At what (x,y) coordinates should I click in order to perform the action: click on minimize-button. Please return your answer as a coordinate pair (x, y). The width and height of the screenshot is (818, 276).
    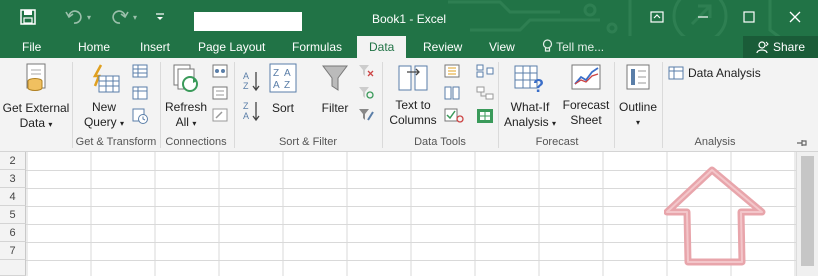
    Looking at the image, I should click on (703, 16).